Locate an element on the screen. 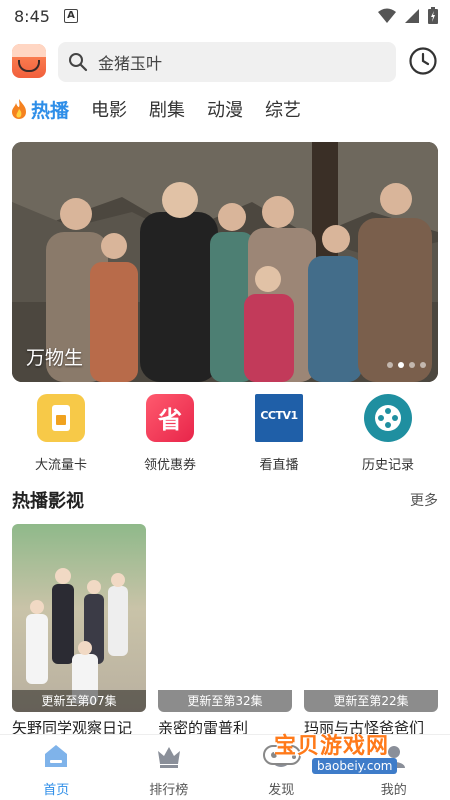 The width and height of the screenshot is (450, 800). shortcut-live: CCTV1 看直播 is located at coordinates (279, 433).